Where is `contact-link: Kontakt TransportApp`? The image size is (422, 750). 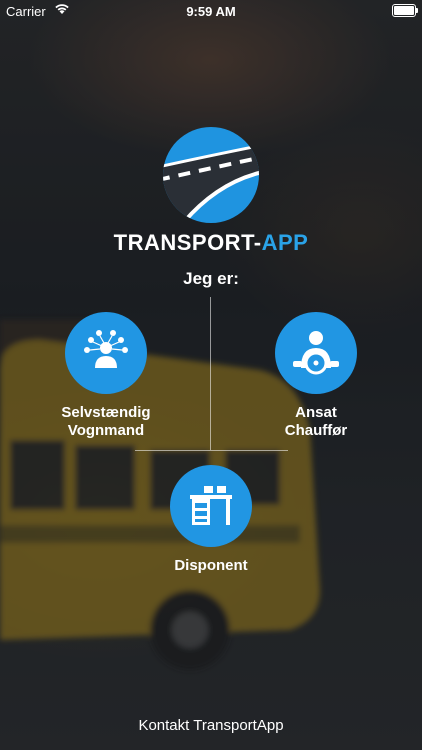
contact-link: Kontakt TransportApp is located at coordinates (211, 725).